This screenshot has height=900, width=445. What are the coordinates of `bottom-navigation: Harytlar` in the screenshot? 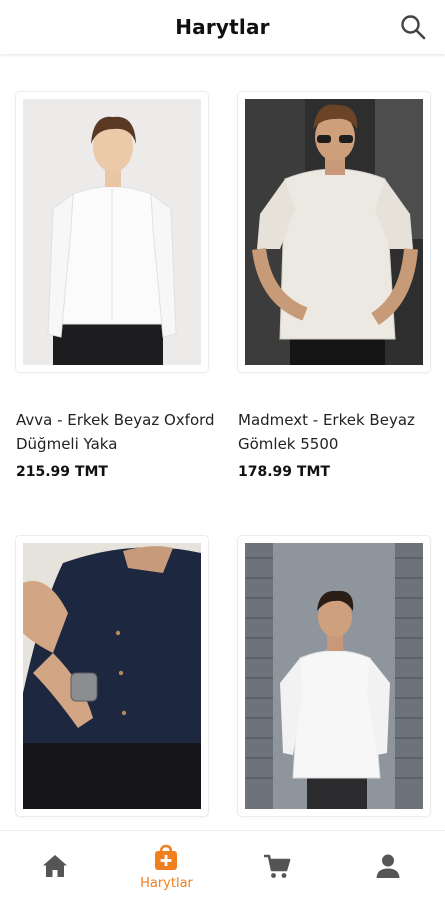 It's located at (222, 865).